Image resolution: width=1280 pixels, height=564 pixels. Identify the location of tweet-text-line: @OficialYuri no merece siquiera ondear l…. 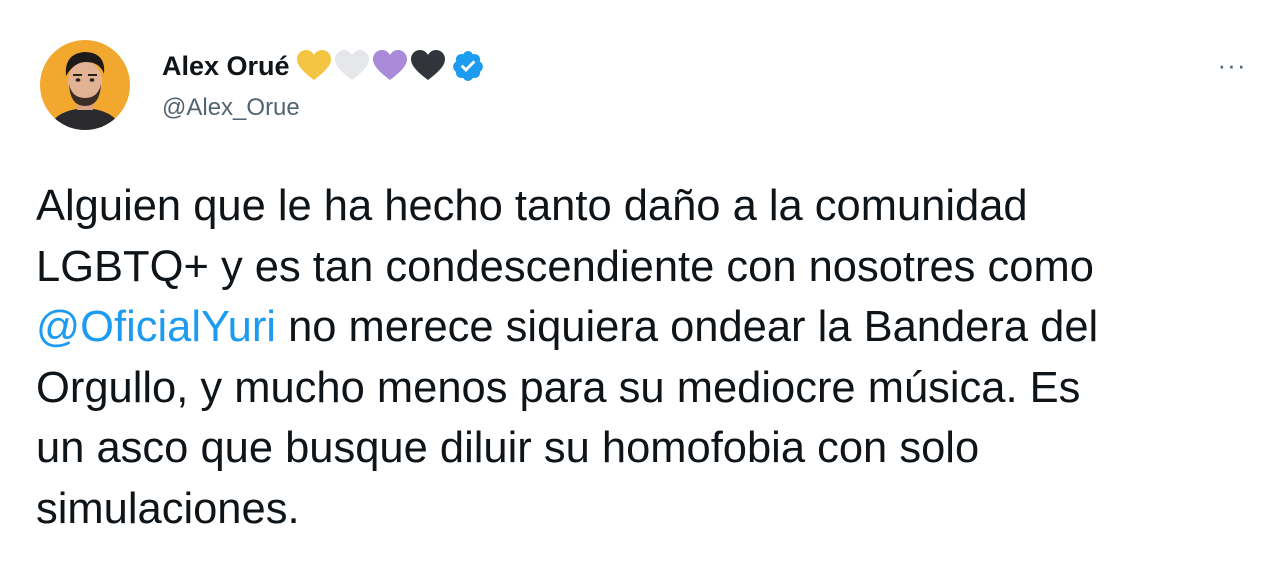
(646, 327).